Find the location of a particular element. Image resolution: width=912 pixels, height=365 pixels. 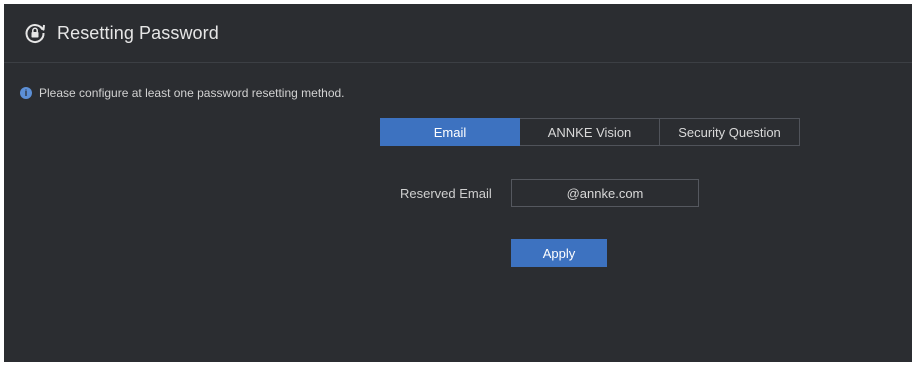

page-title: Resetting Password is located at coordinates (138, 32).